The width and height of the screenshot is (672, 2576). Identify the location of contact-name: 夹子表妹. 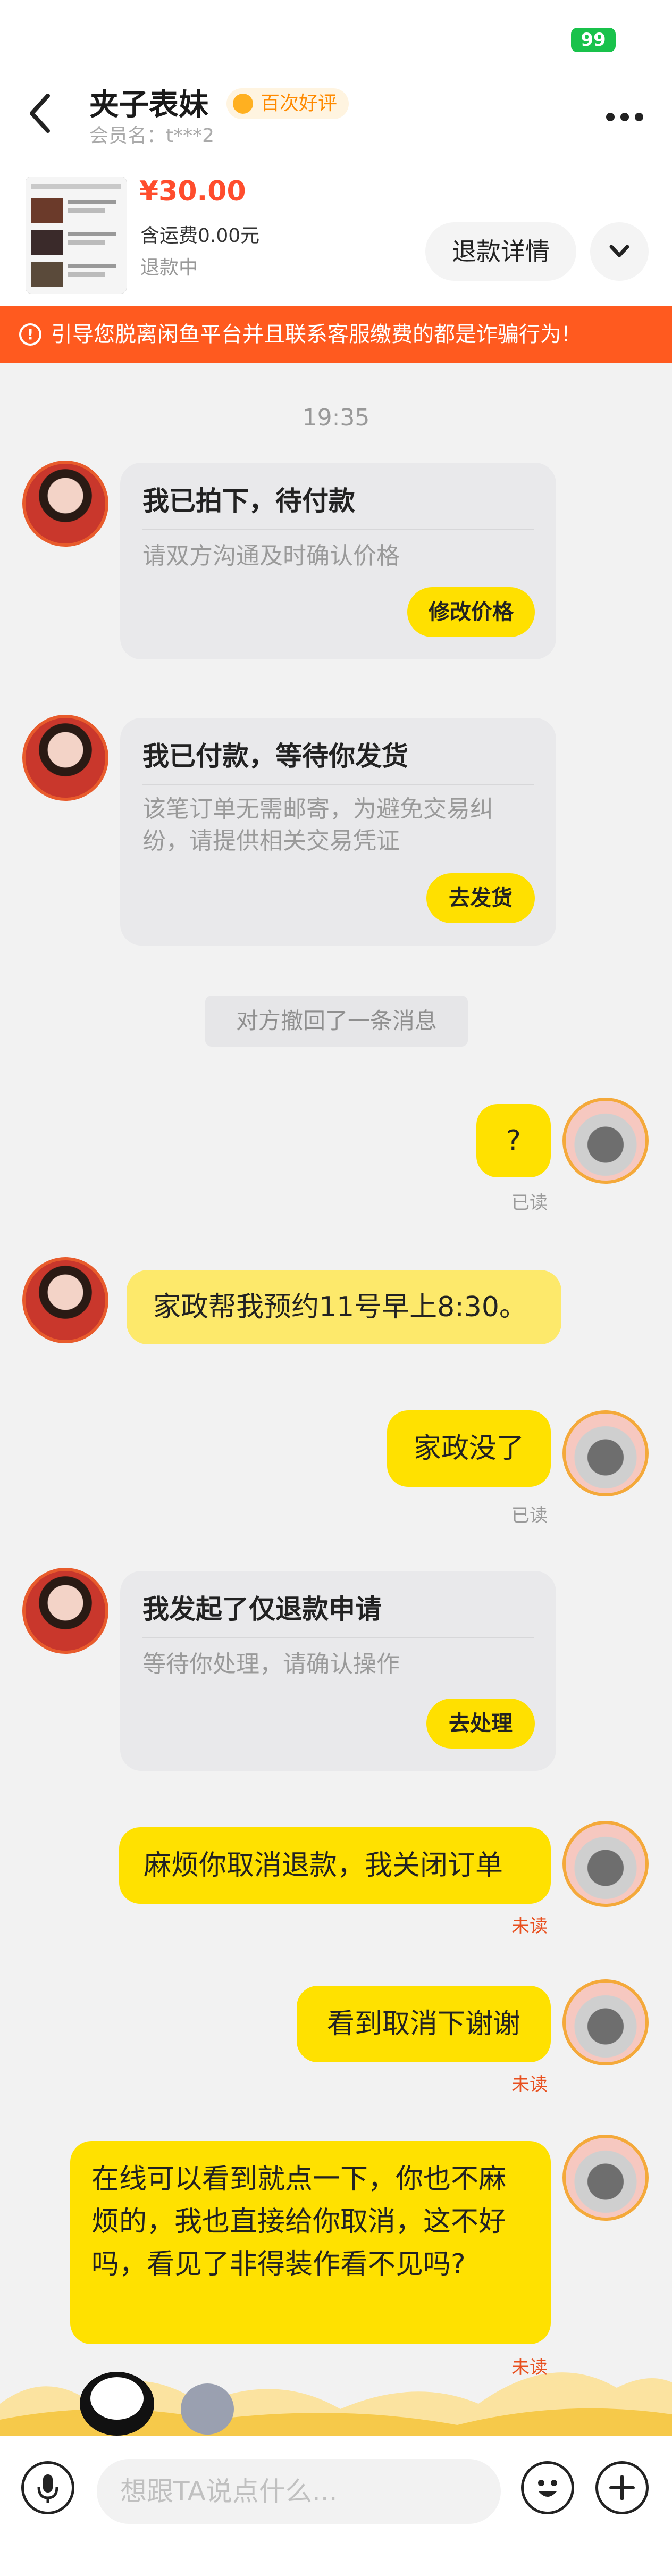
(148, 105).